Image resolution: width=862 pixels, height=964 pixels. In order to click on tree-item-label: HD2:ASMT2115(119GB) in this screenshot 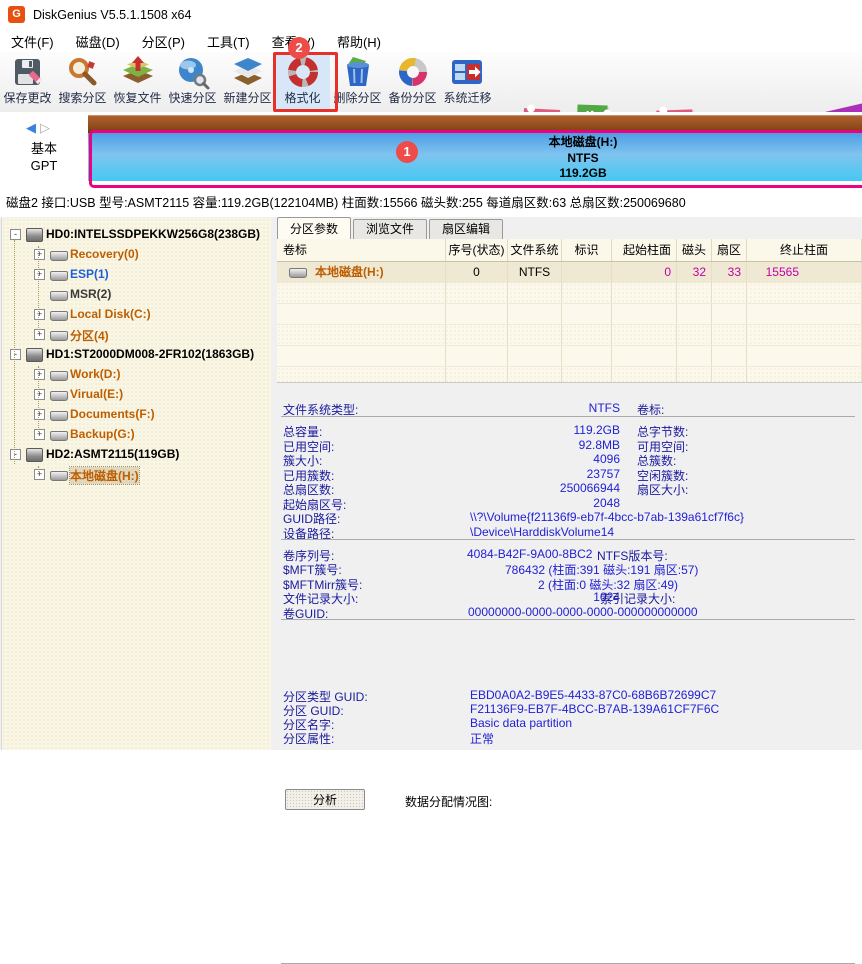, I will do `click(113, 454)`.